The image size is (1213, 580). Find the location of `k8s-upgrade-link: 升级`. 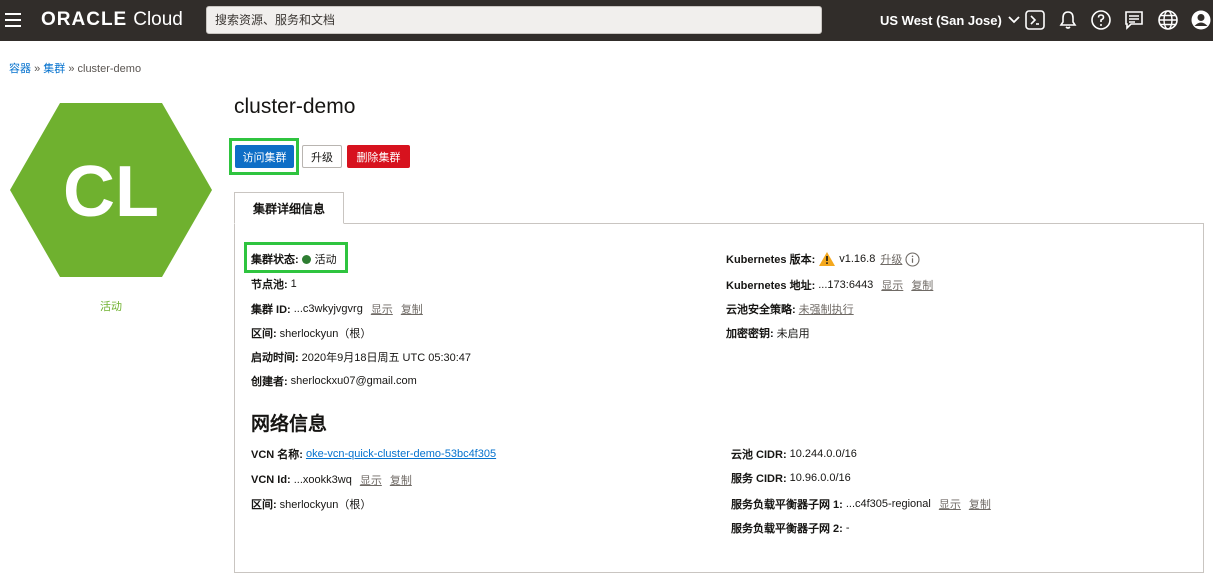

k8s-upgrade-link: 升级 is located at coordinates (891, 259).